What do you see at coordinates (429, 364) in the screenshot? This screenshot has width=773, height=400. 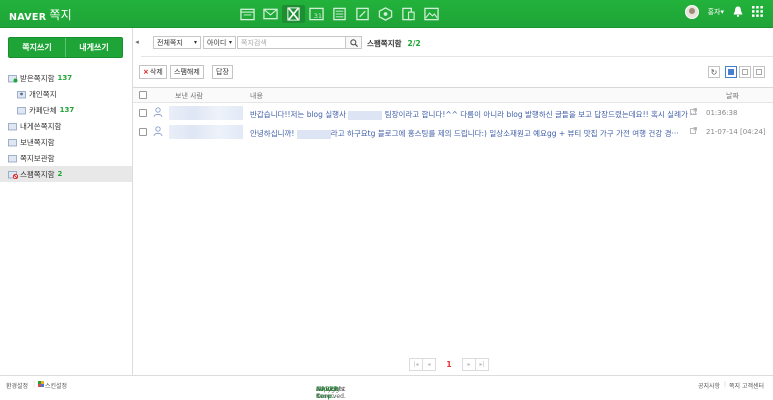 I see `prev-page-button: ◂` at bounding box center [429, 364].